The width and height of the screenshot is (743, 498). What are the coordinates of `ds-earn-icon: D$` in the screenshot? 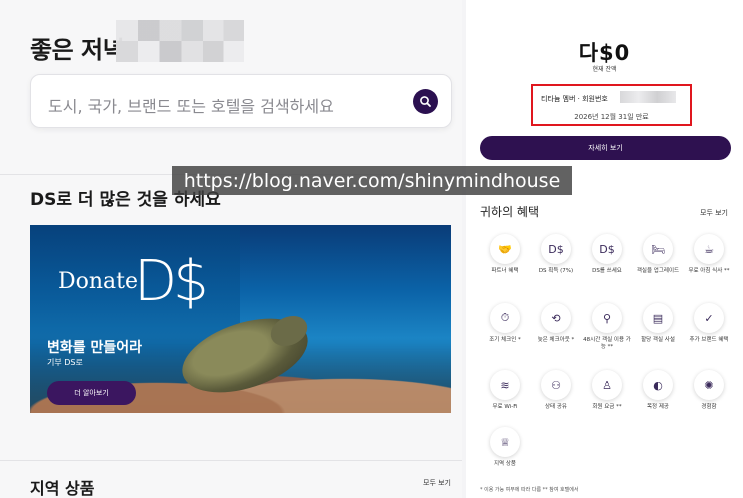 It's located at (556, 249).